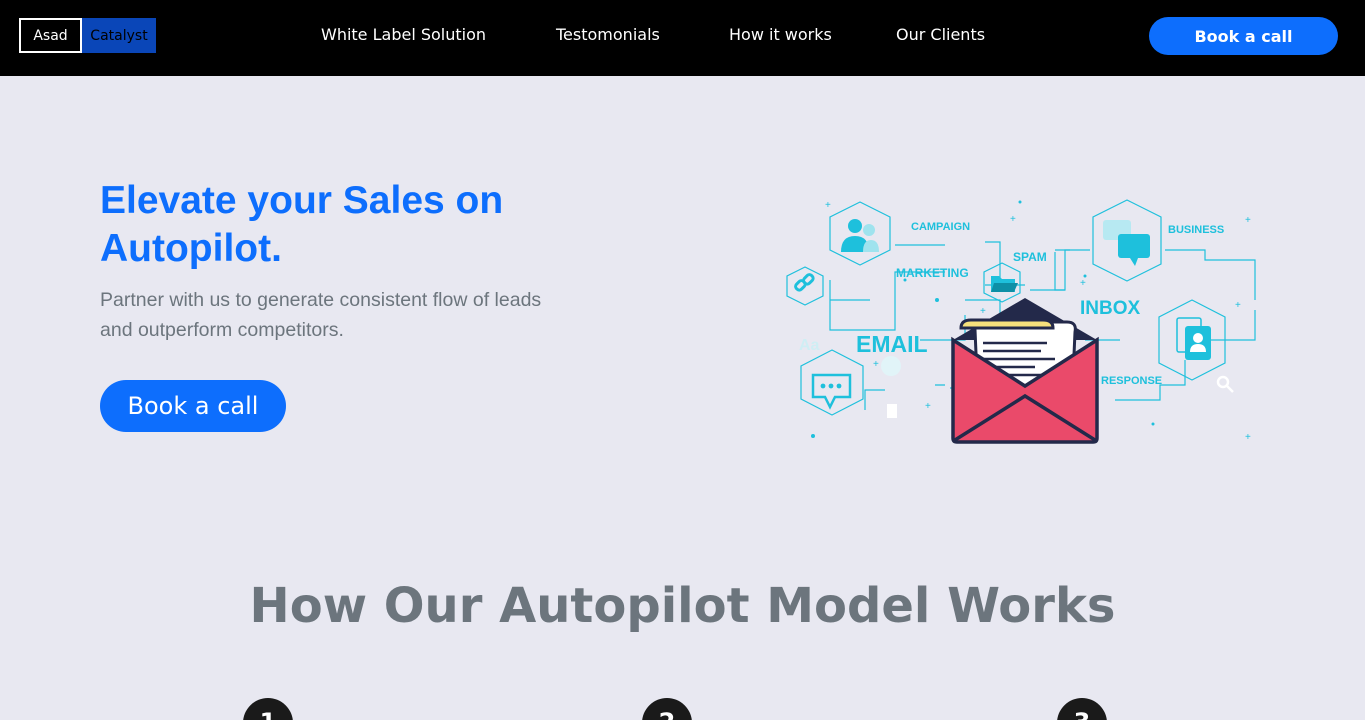  Describe the element at coordinates (1004, 284) in the screenshot. I see `folder-icon` at that location.